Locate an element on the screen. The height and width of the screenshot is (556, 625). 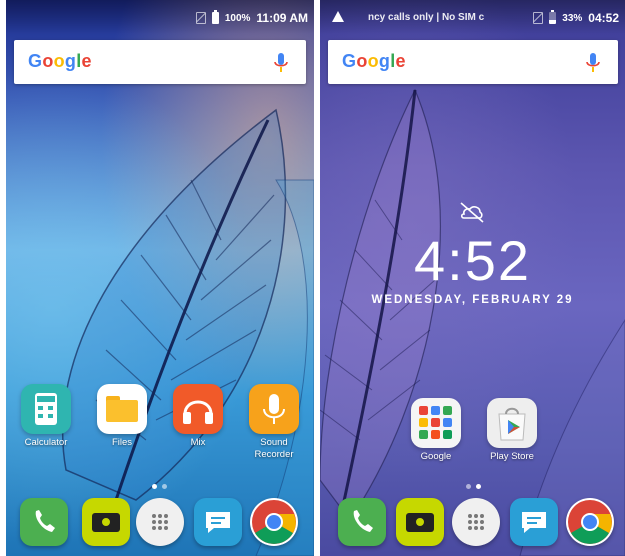
files-folder-icon is located at coordinates (122, 409).